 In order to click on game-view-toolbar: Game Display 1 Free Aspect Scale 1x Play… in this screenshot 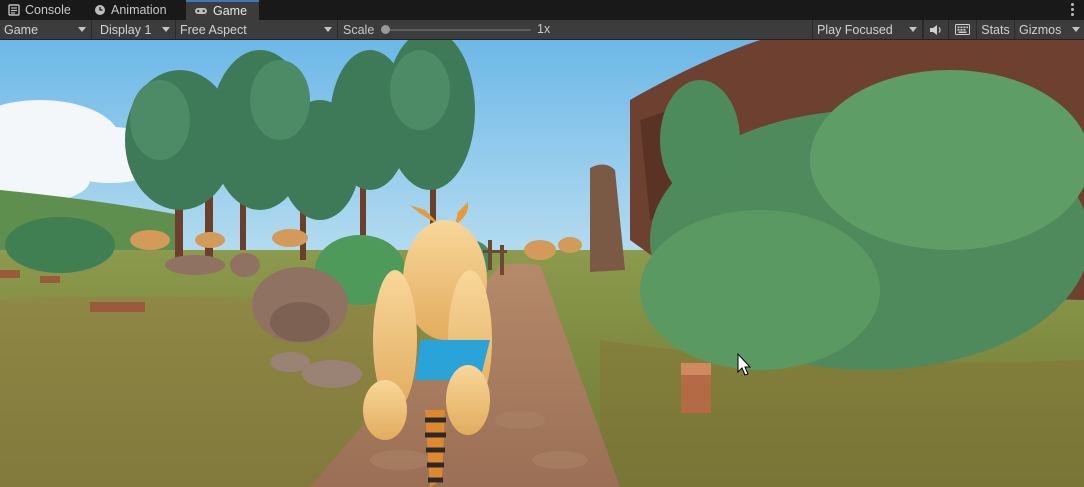, I will do `click(542, 30)`.